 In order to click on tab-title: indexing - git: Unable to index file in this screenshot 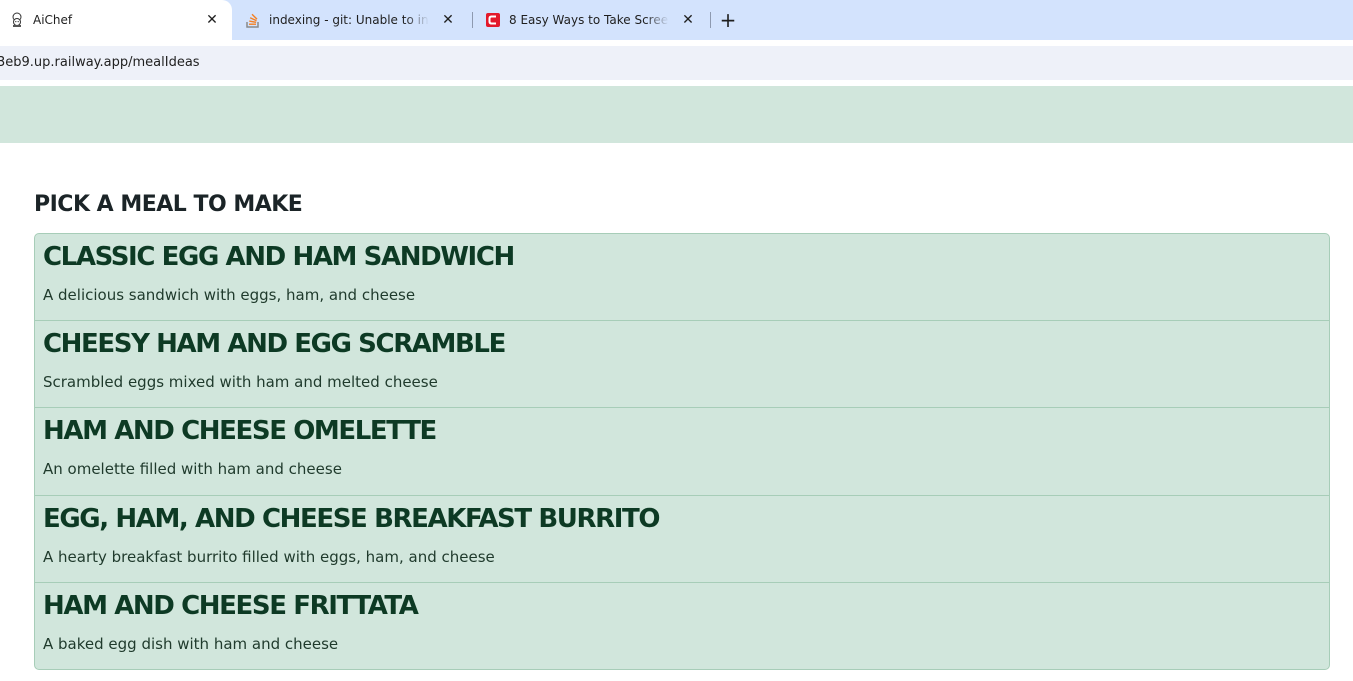, I will do `click(349, 20)`.